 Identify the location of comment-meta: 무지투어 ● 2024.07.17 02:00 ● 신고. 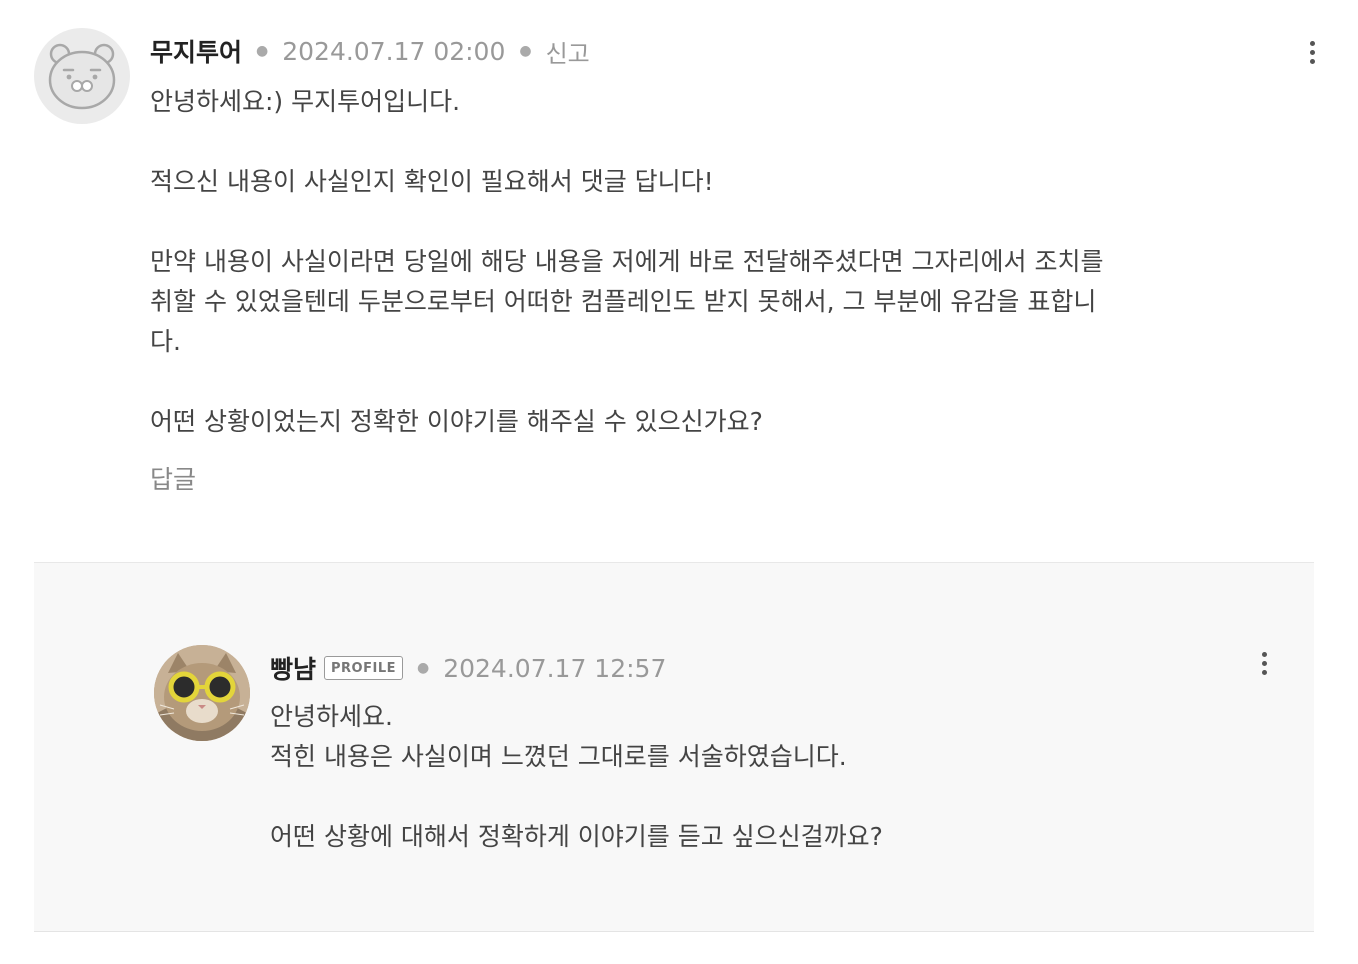
(370, 51).